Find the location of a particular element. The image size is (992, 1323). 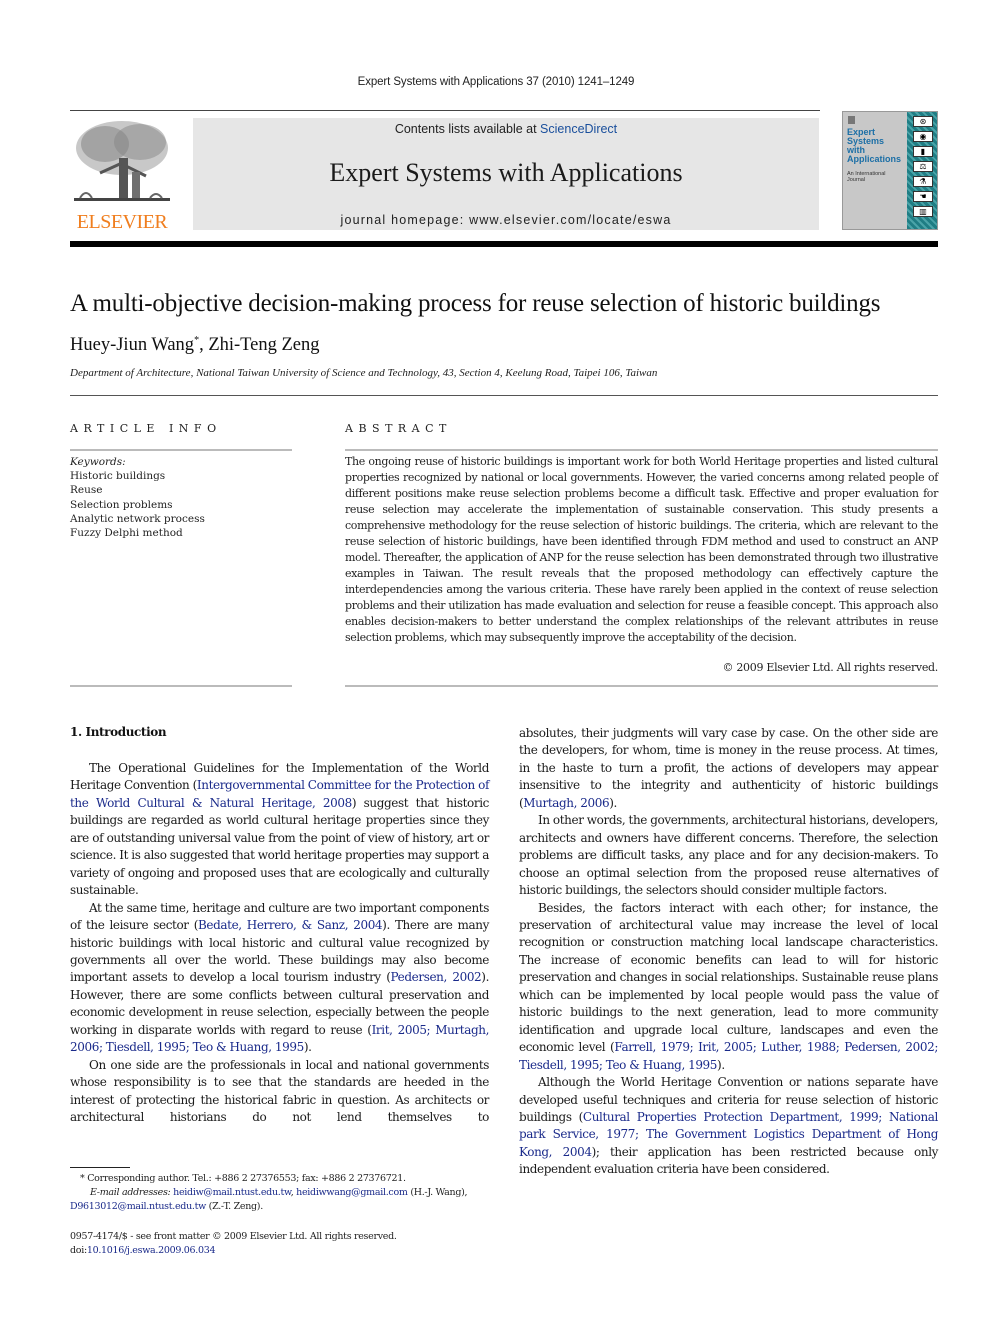

abstract-bottom-rule is located at coordinates (641, 686).